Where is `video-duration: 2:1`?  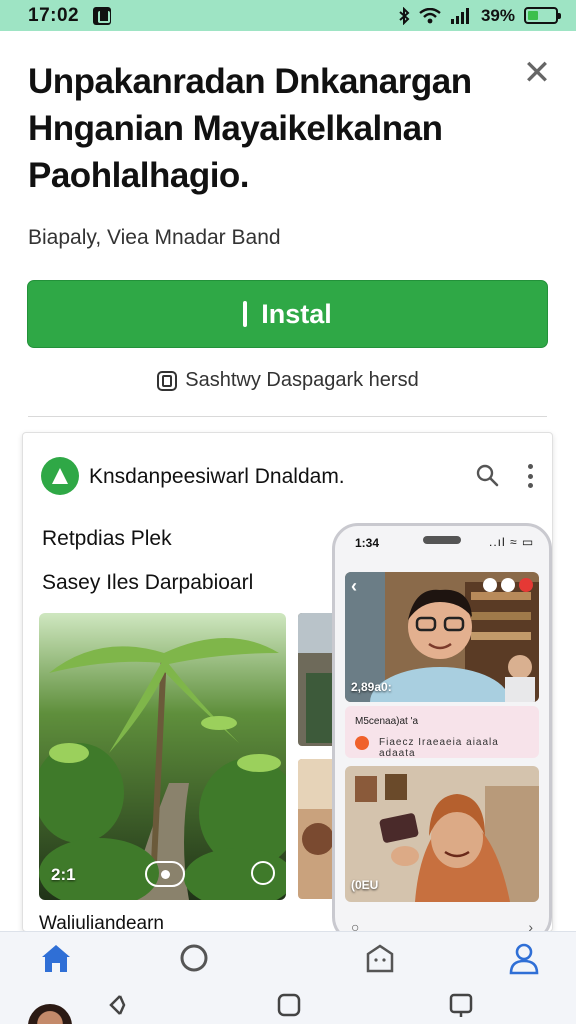
video-duration: 2:1 is located at coordinates (63, 874).